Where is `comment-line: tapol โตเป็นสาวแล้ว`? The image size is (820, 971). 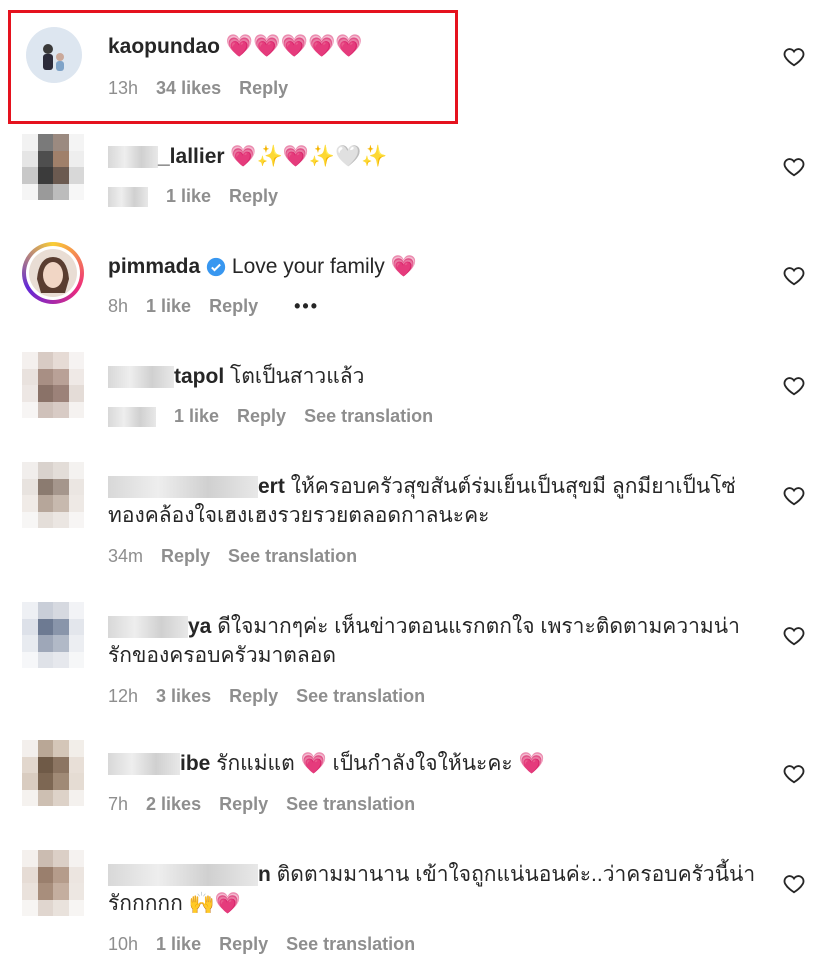 comment-line: tapol โตเป็นสาวแล้ว is located at coordinates (236, 377).